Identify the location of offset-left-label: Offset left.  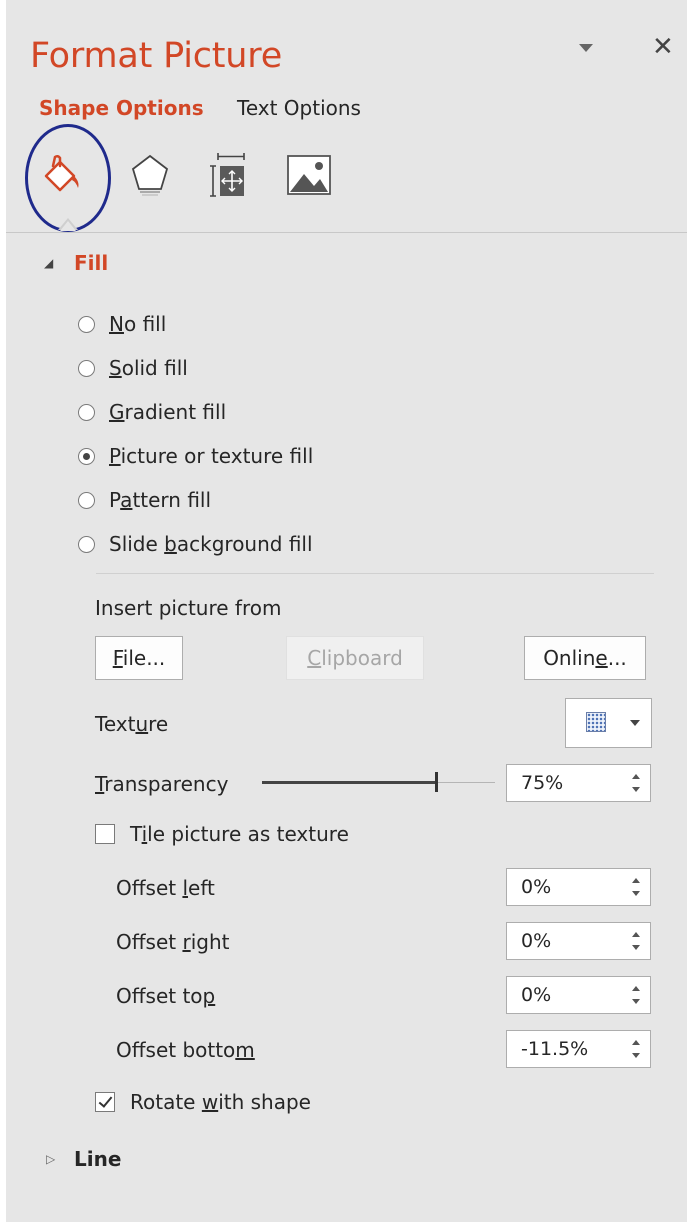
(165, 888).